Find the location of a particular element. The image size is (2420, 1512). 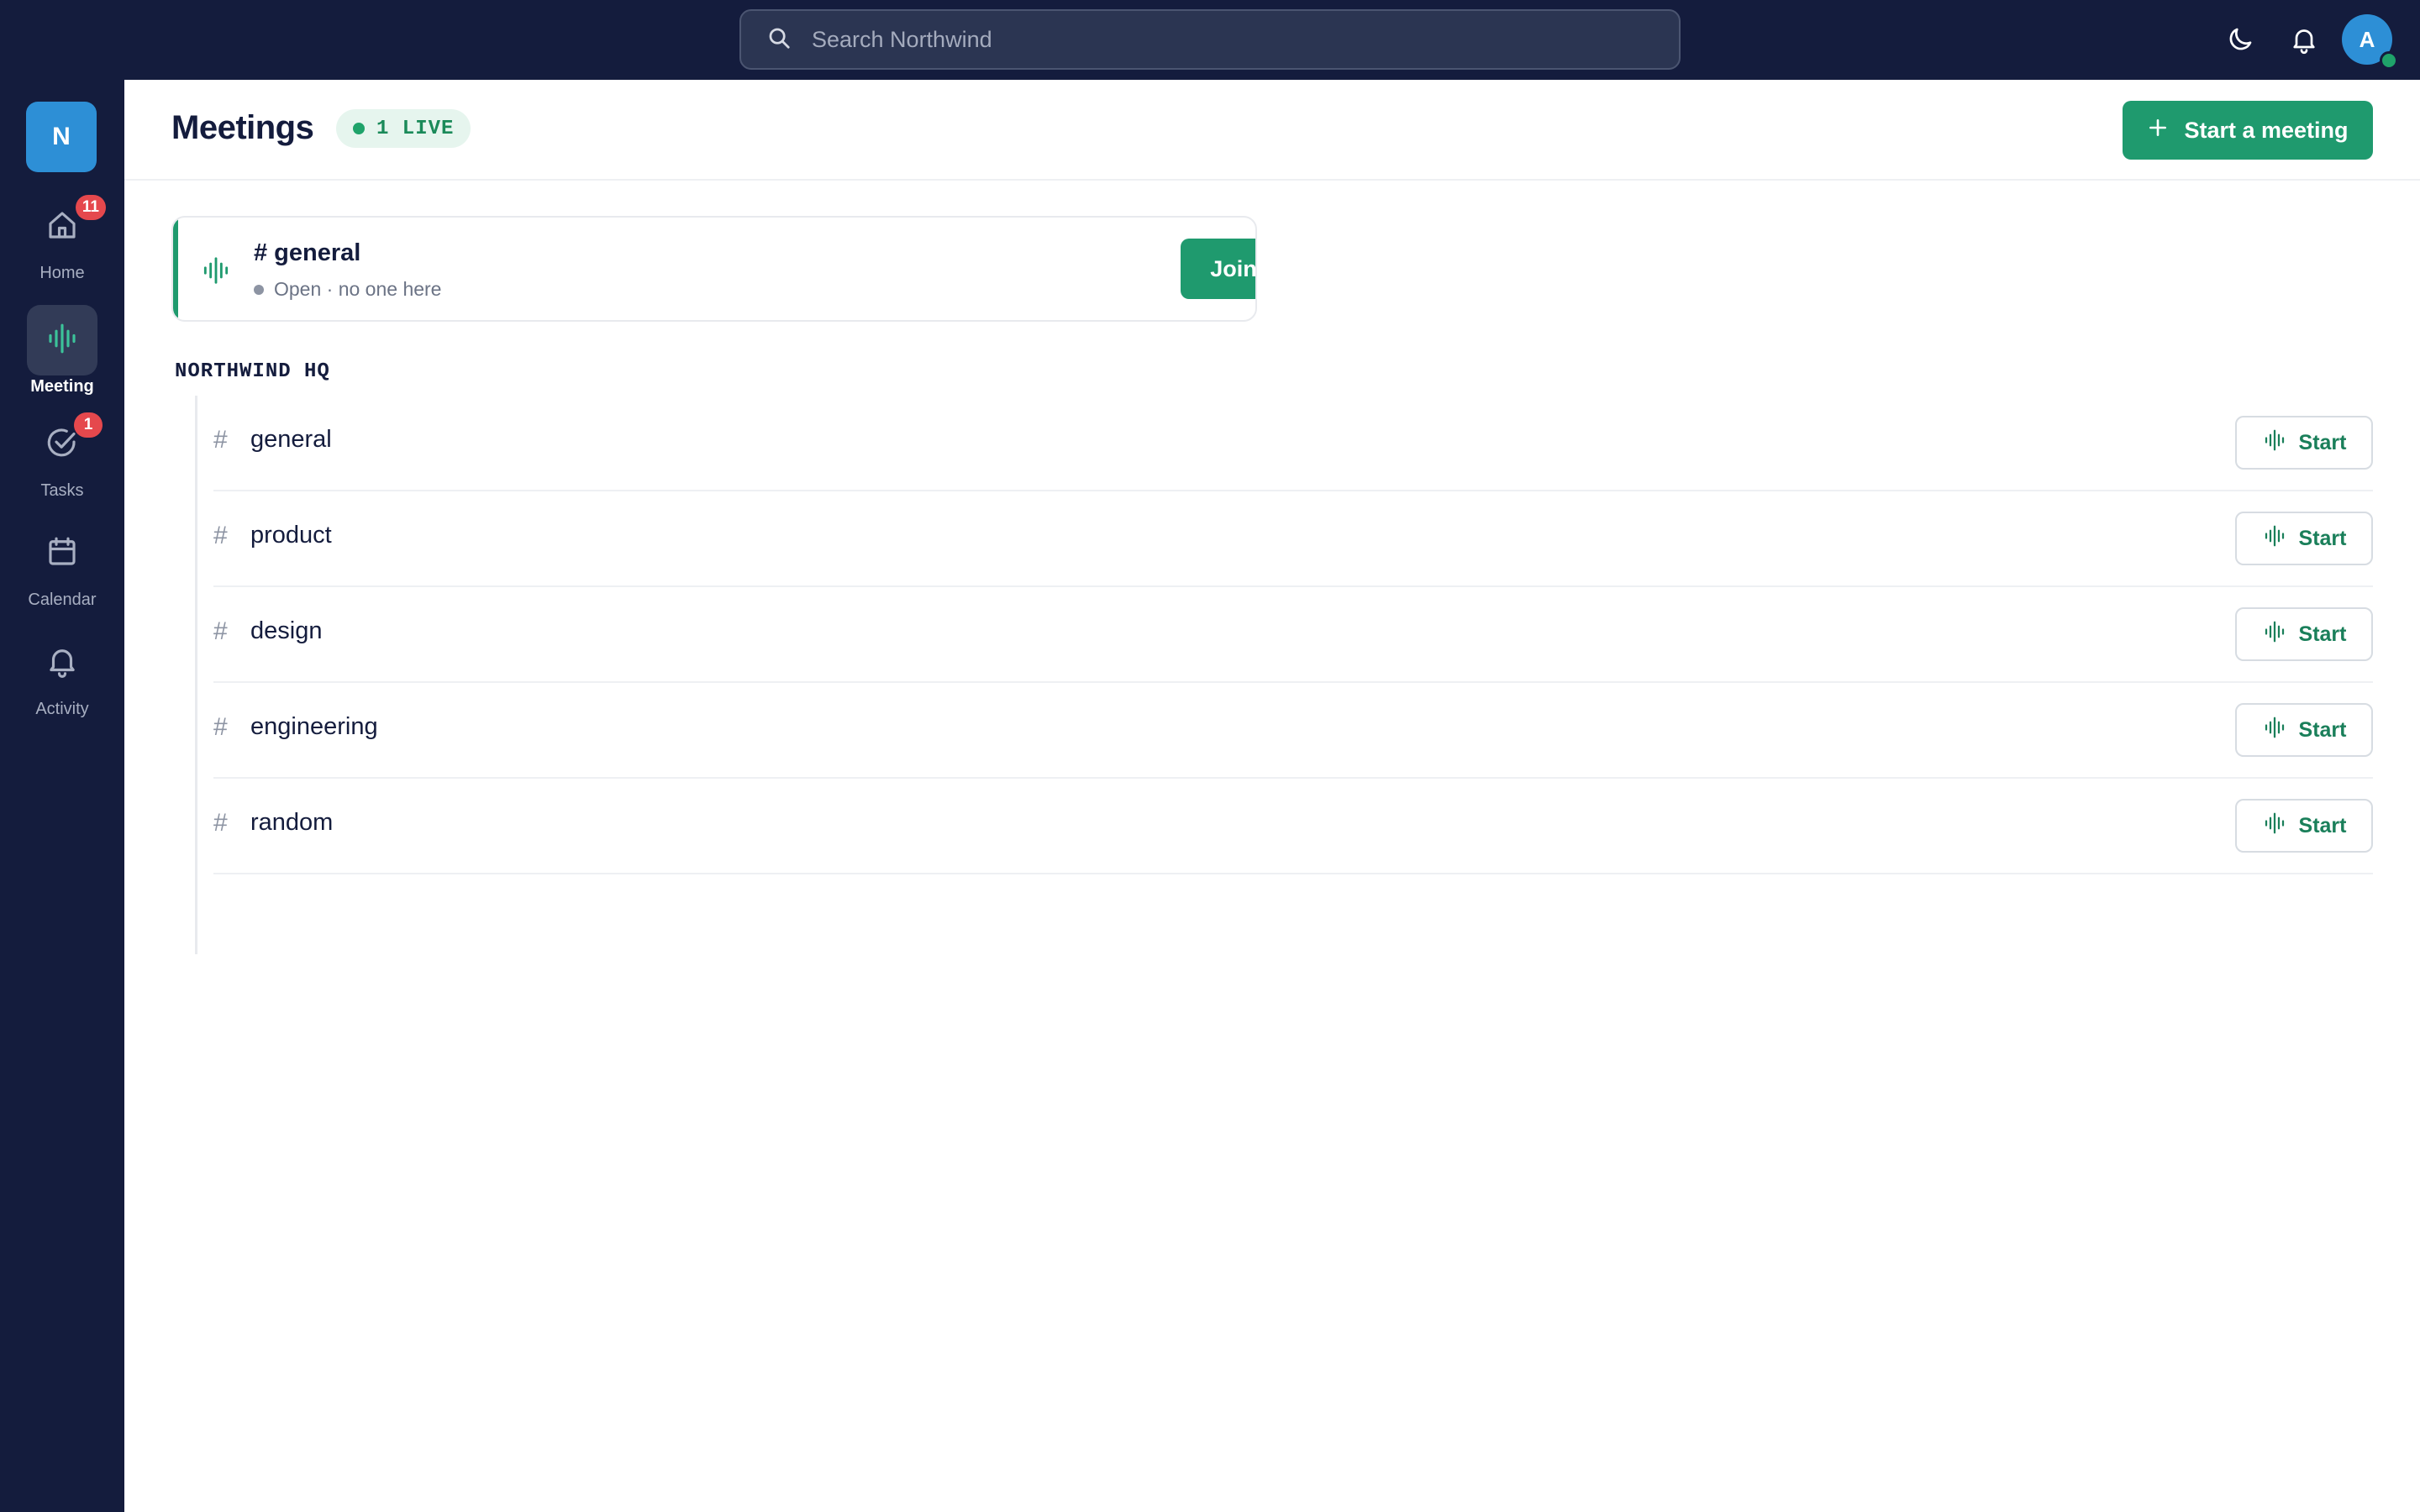

home-icon is located at coordinates (62, 227).